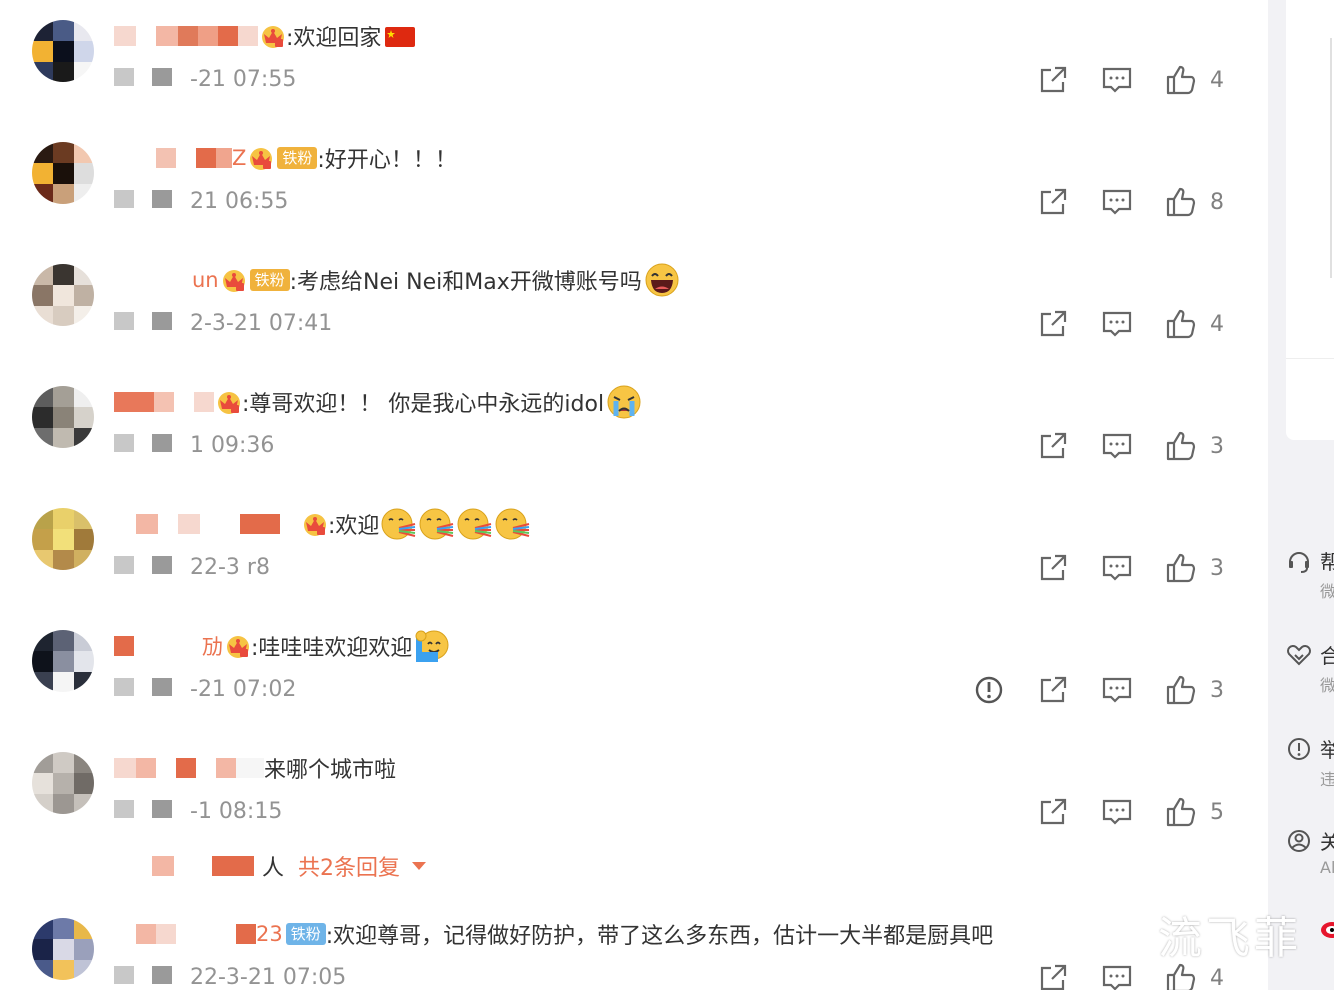 This screenshot has width=1334, height=990. Describe the element at coordinates (1327, 867) in the screenshot. I see `sidebar-item-sub: Al` at that location.